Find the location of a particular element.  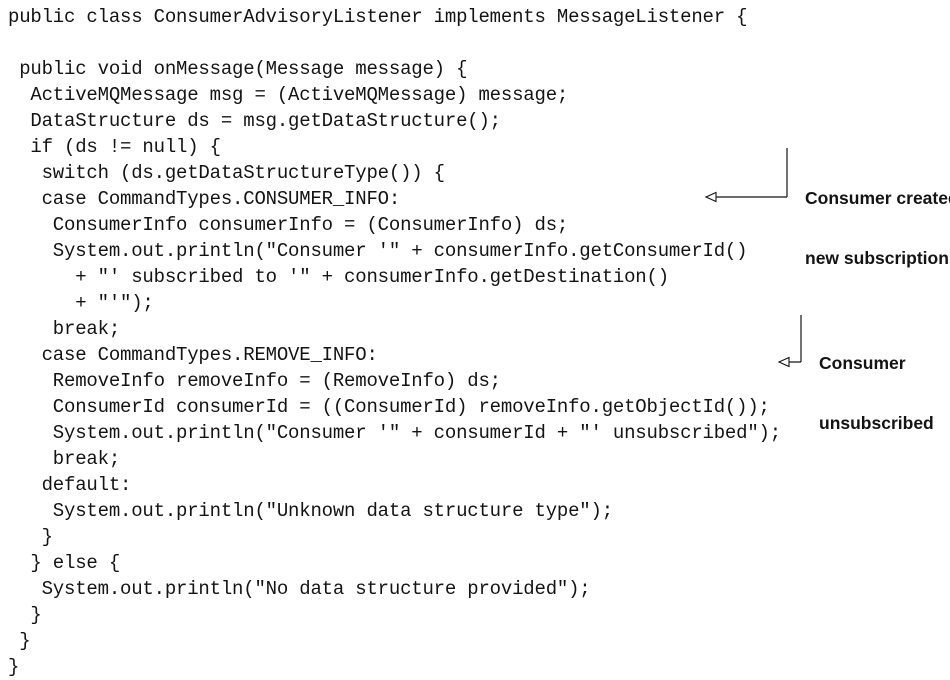

callout-consumer-unsubscribed-line2: unsubscribed is located at coordinates (876, 423).